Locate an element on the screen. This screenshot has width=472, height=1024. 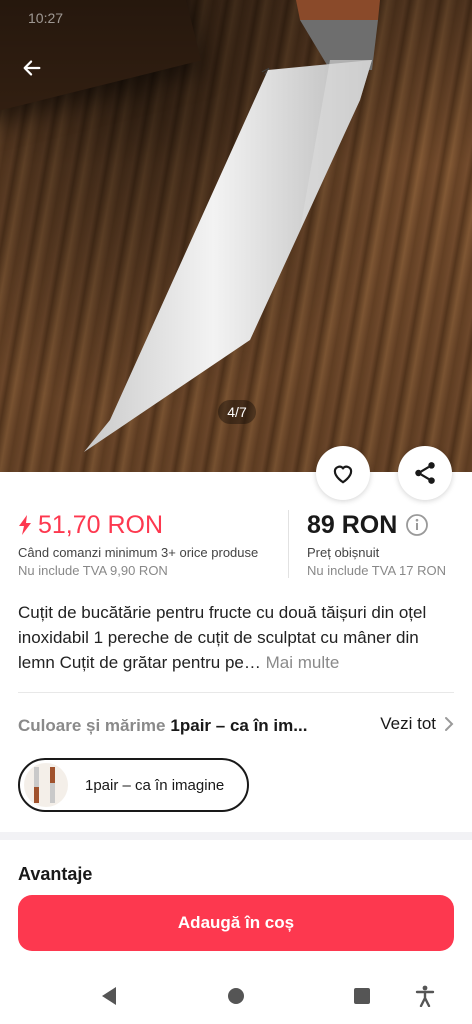
share-button is located at coordinates (425, 473).